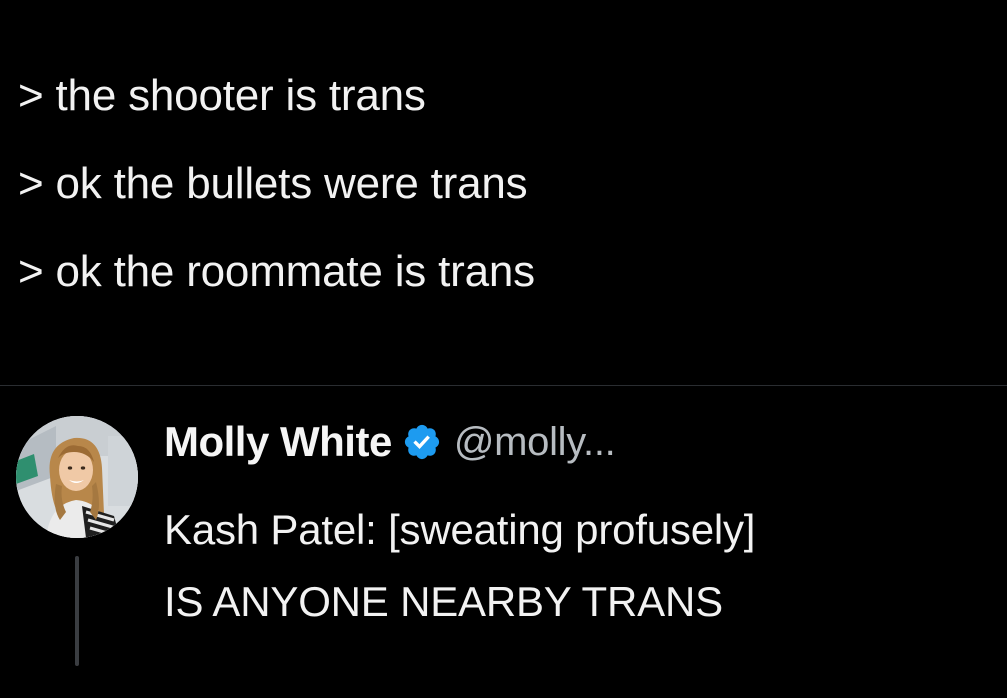 The image size is (1007, 698). I want to click on greentext-line: > ok the bullets were trans, so click(273, 183).